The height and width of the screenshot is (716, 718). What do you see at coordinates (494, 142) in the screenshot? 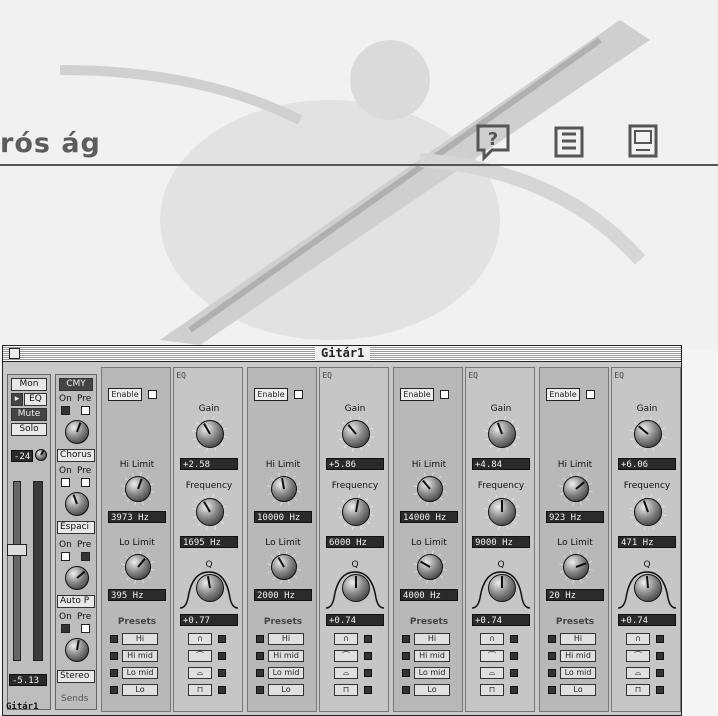
I see `help-icon: ?` at bounding box center [494, 142].